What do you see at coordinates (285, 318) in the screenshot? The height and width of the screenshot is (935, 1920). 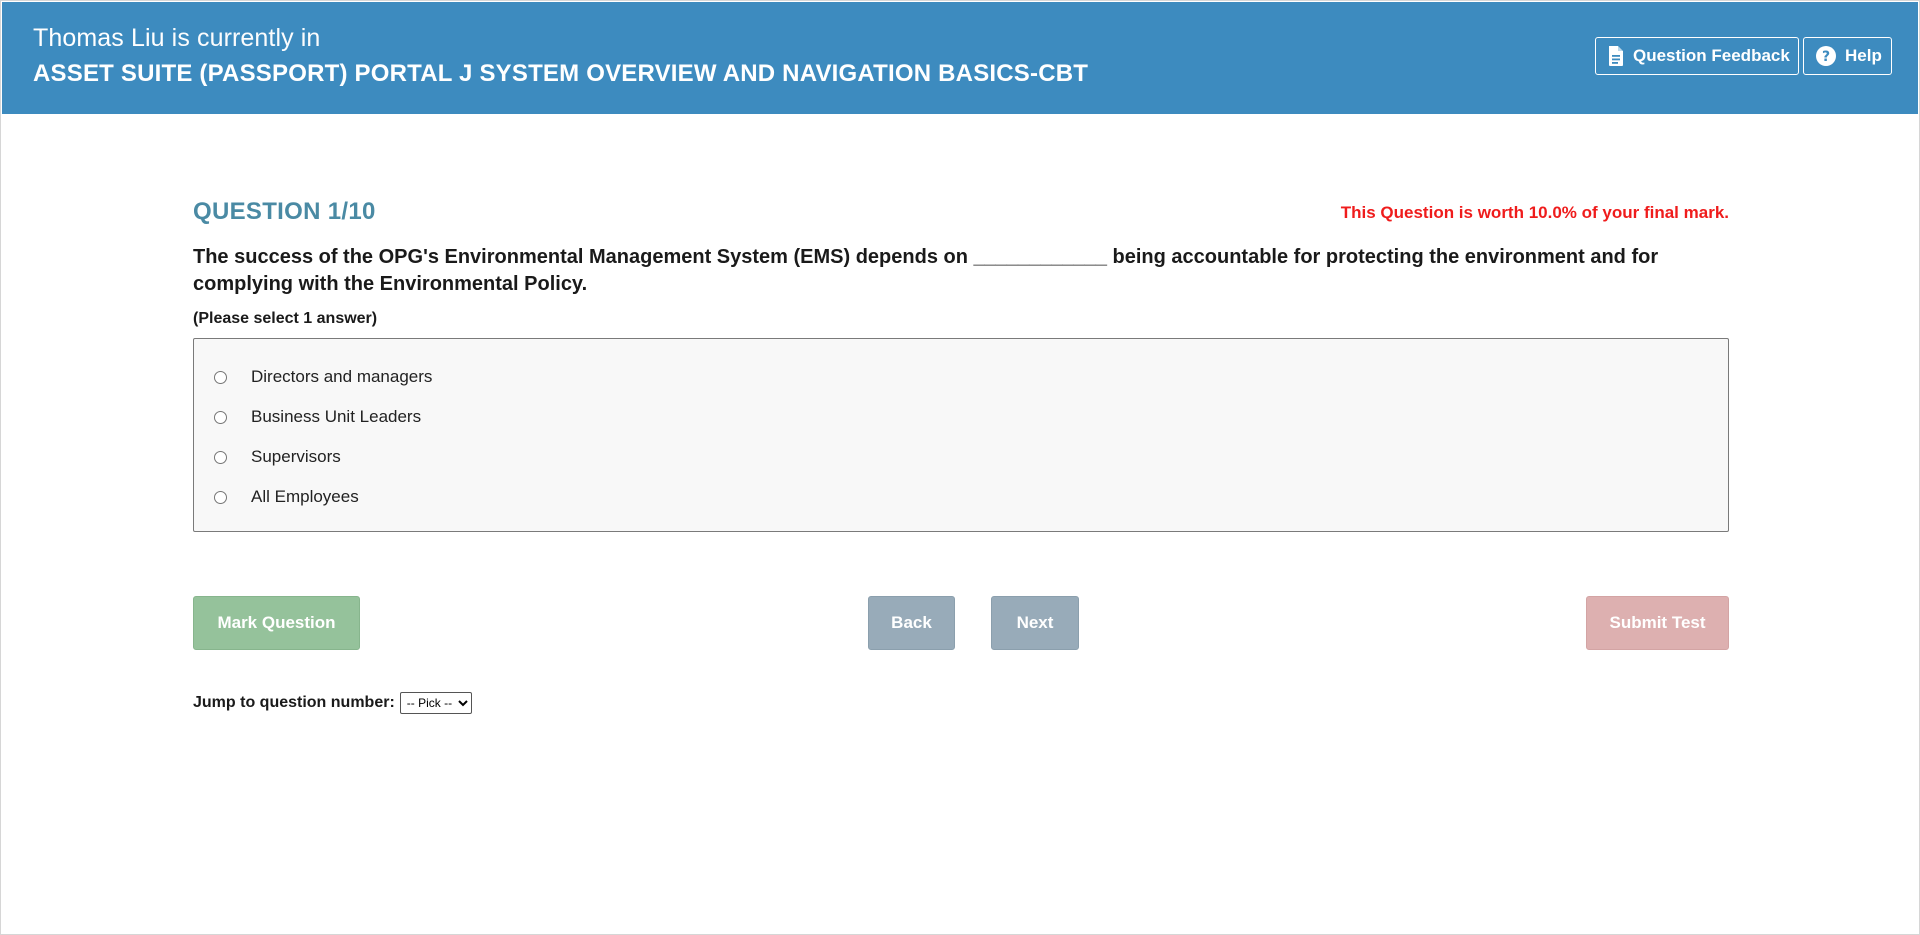 I see `answer-instruction: (Please select 1 answer)` at bounding box center [285, 318].